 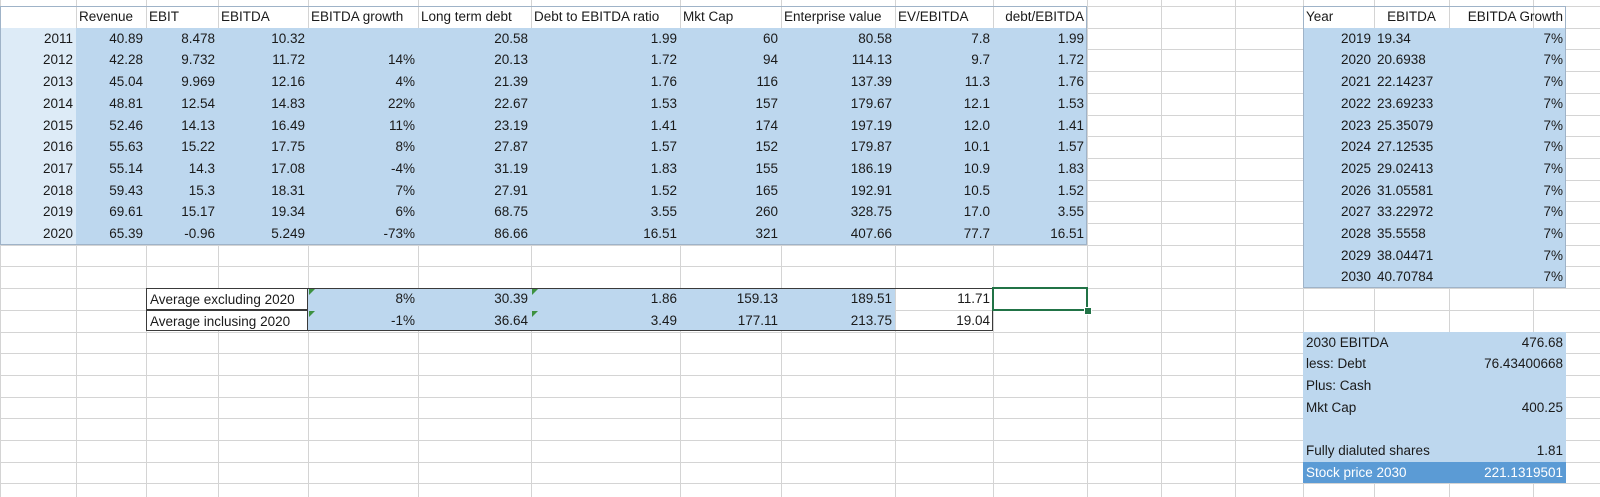 What do you see at coordinates (111, 212) in the screenshot?
I see `table-cell: 69.61` at bounding box center [111, 212].